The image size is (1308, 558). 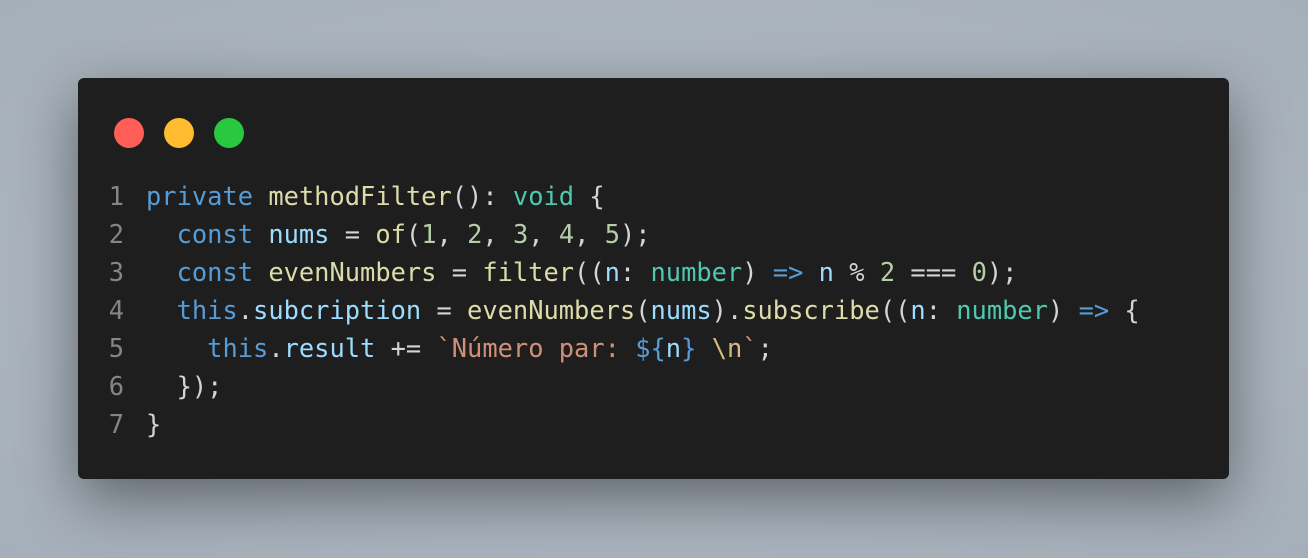 I want to click on token-variable: subcription, so click(x=337, y=310).